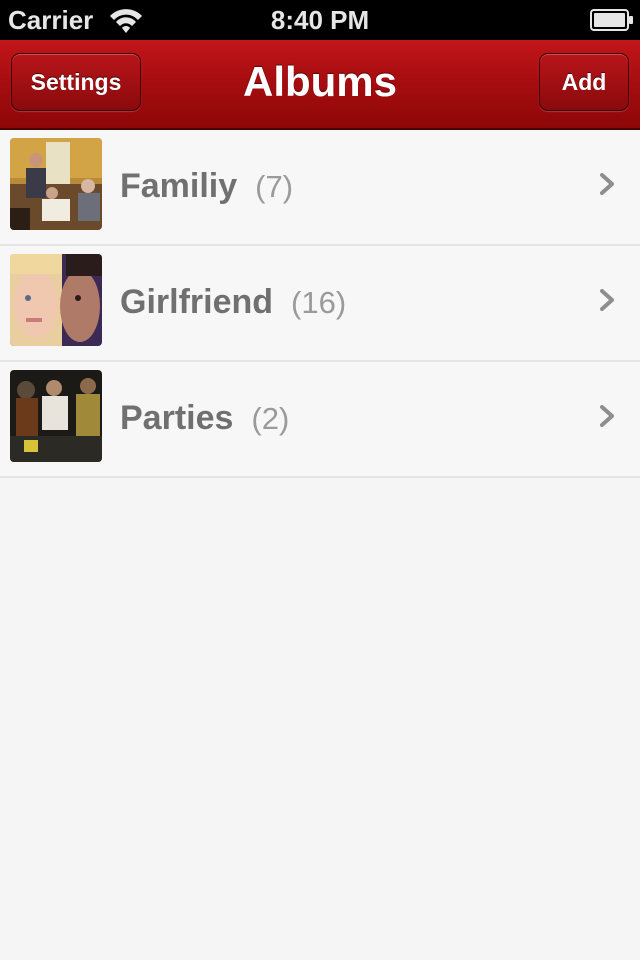 This screenshot has height=960, width=640. I want to click on album-title: Girlfriend (16), so click(233, 302).